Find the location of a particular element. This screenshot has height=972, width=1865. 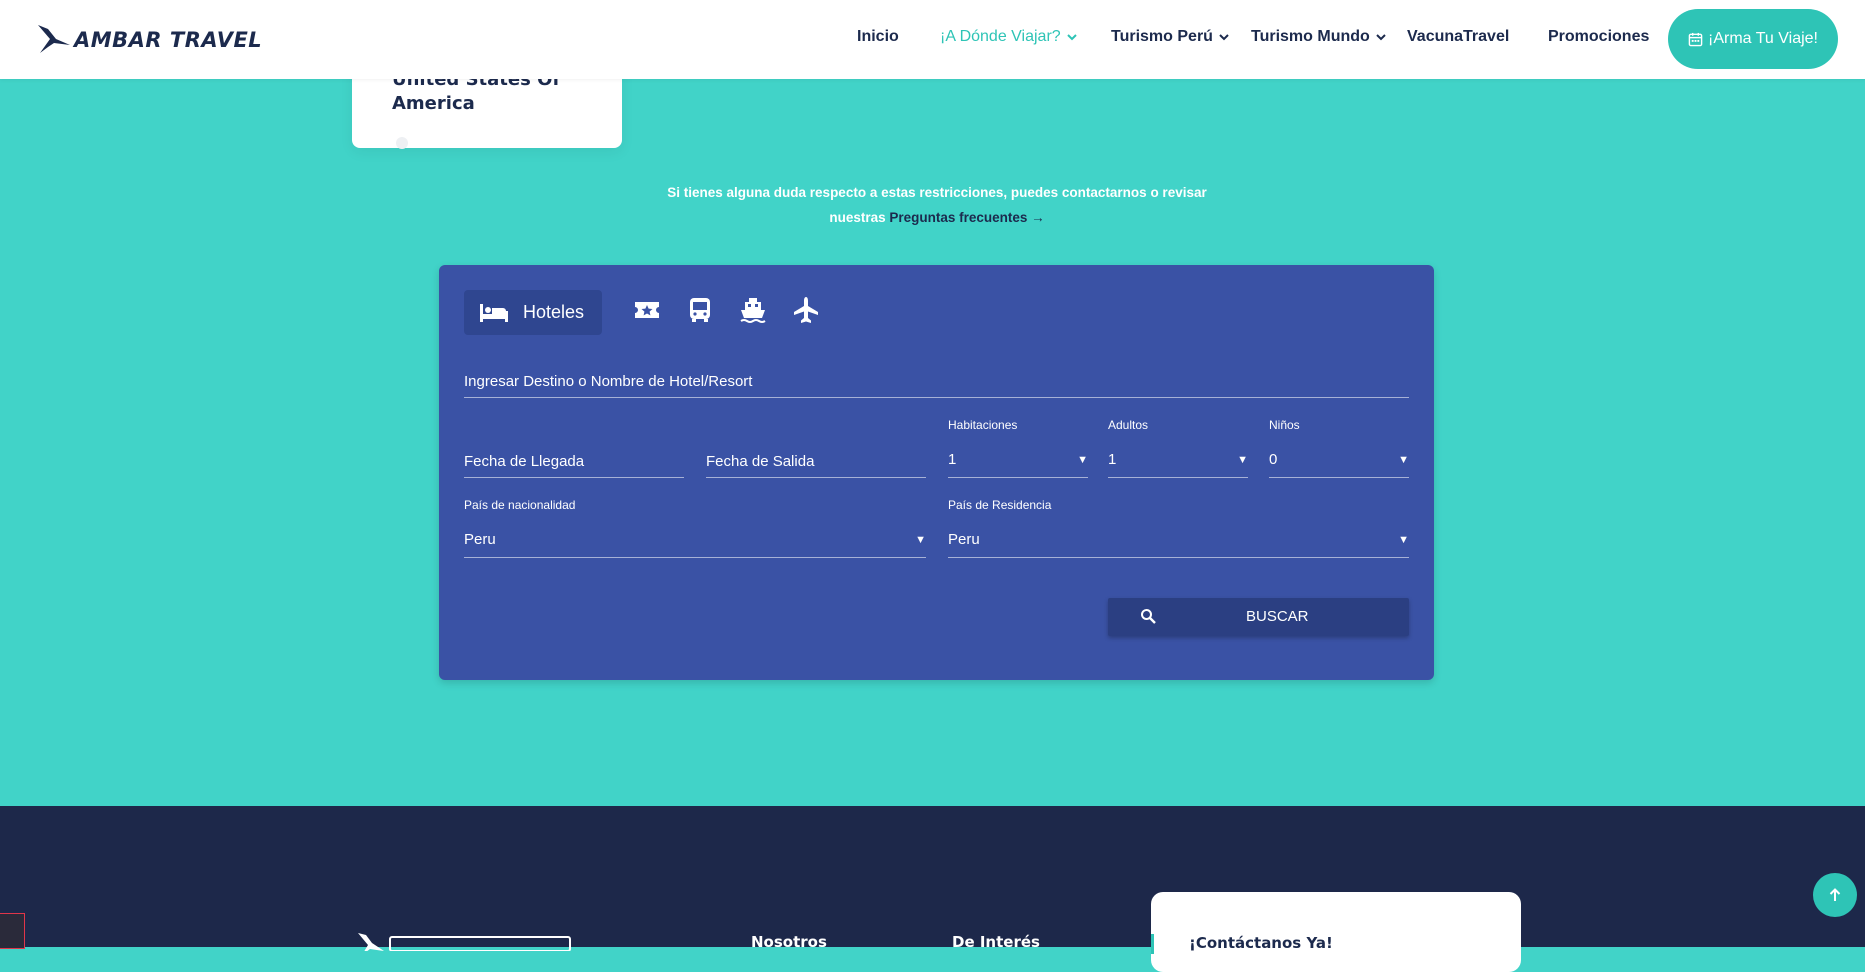

nav-turismo-mundo: Turismo Mundo is located at coordinates (1318, 37).